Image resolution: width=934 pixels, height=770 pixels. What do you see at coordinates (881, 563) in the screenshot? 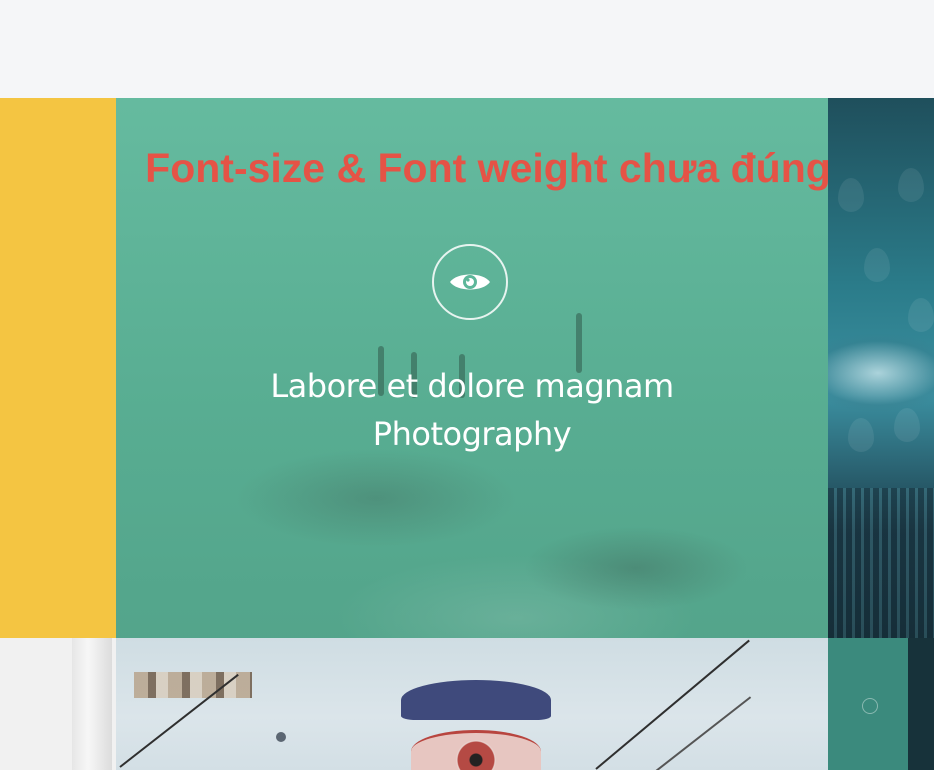
I see `city-skyline` at bounding box center [881, 563].